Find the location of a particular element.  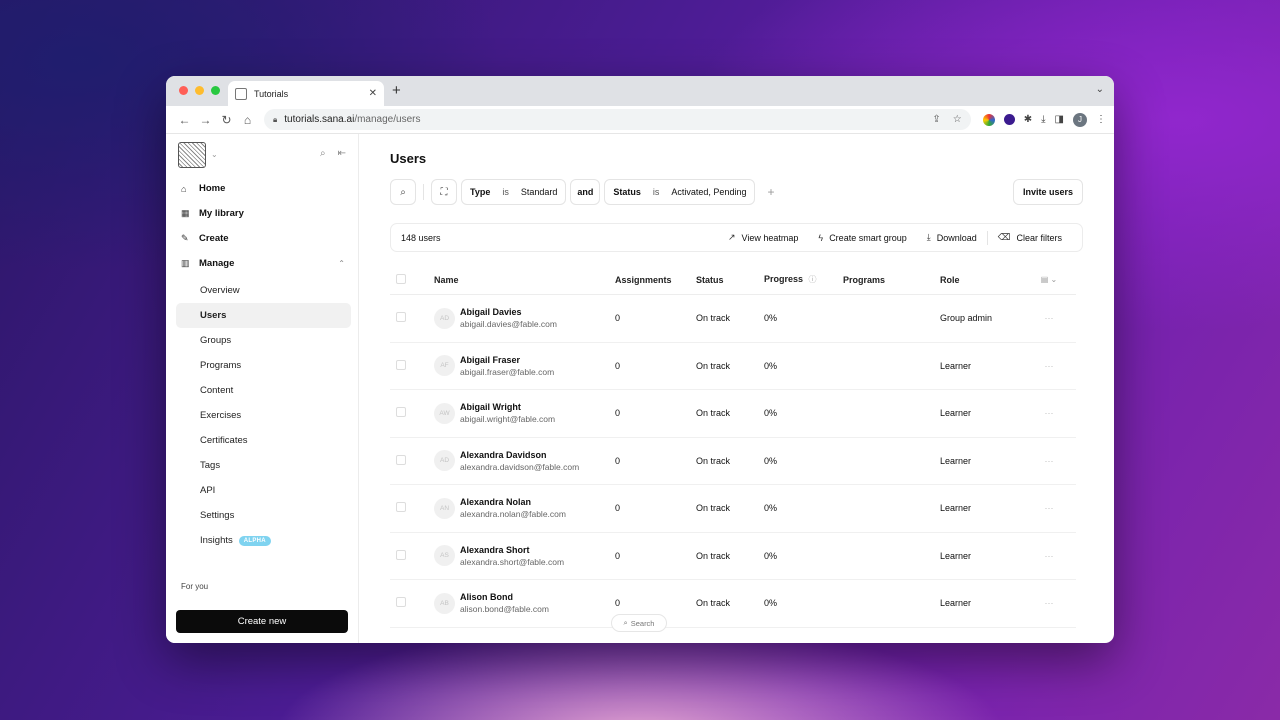

back-button: ← is located at coordinates (184, 120).